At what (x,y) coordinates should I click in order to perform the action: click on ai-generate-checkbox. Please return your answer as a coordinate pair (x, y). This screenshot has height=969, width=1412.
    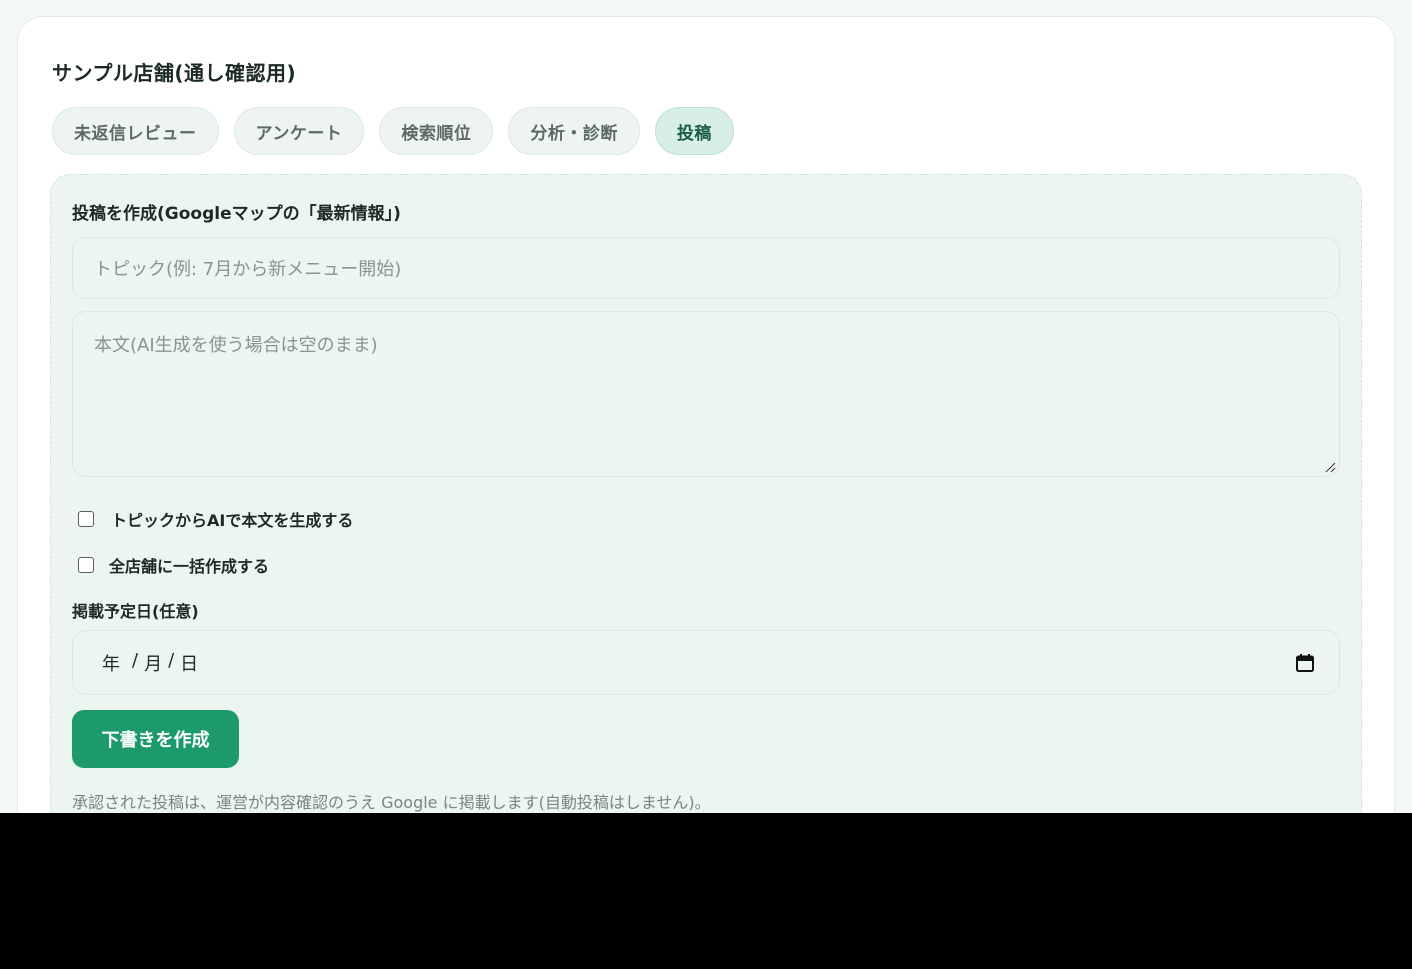
    Looking at the image, I should click on (86, 519).